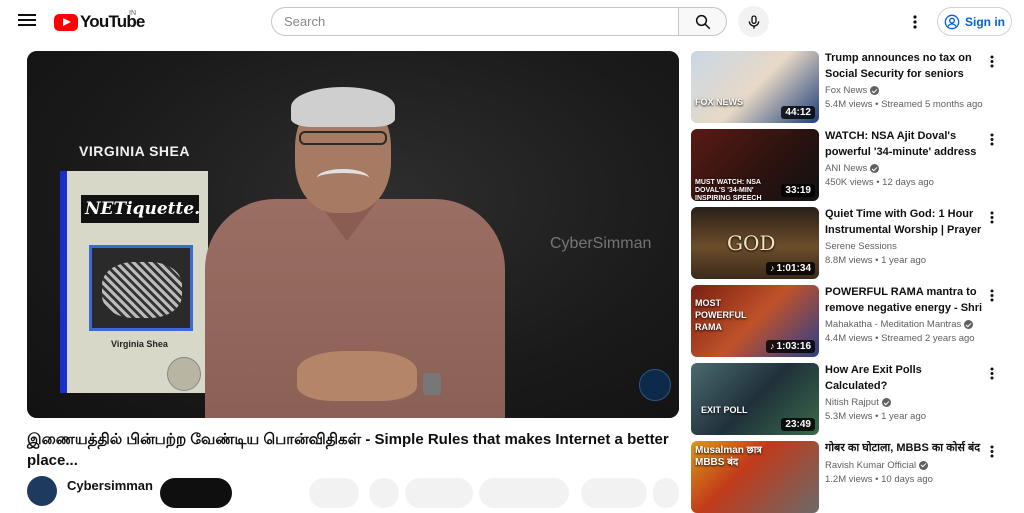  I want to click on video-title: How Are Exit Polls Calculated?, so click(904, 378).